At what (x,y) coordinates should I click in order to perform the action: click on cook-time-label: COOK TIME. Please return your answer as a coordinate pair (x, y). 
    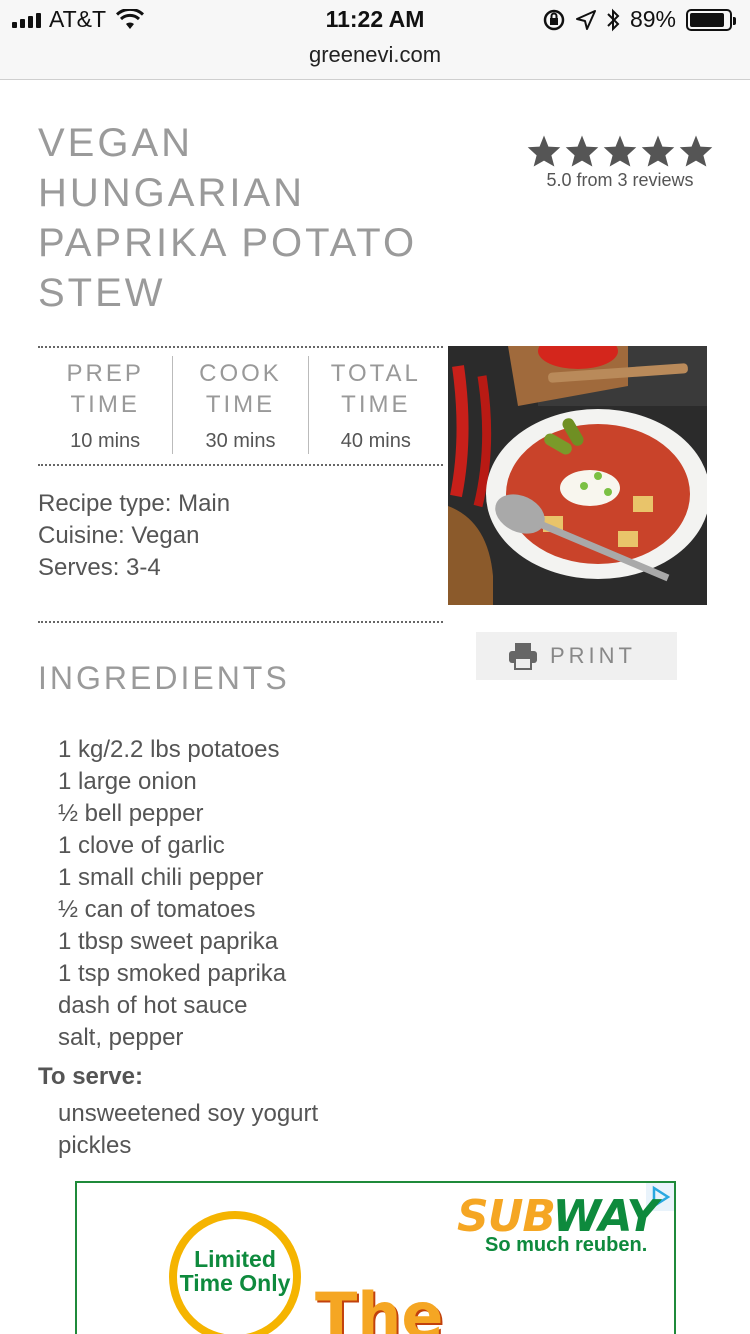
    Looking at the image, I should click on (240, 389).